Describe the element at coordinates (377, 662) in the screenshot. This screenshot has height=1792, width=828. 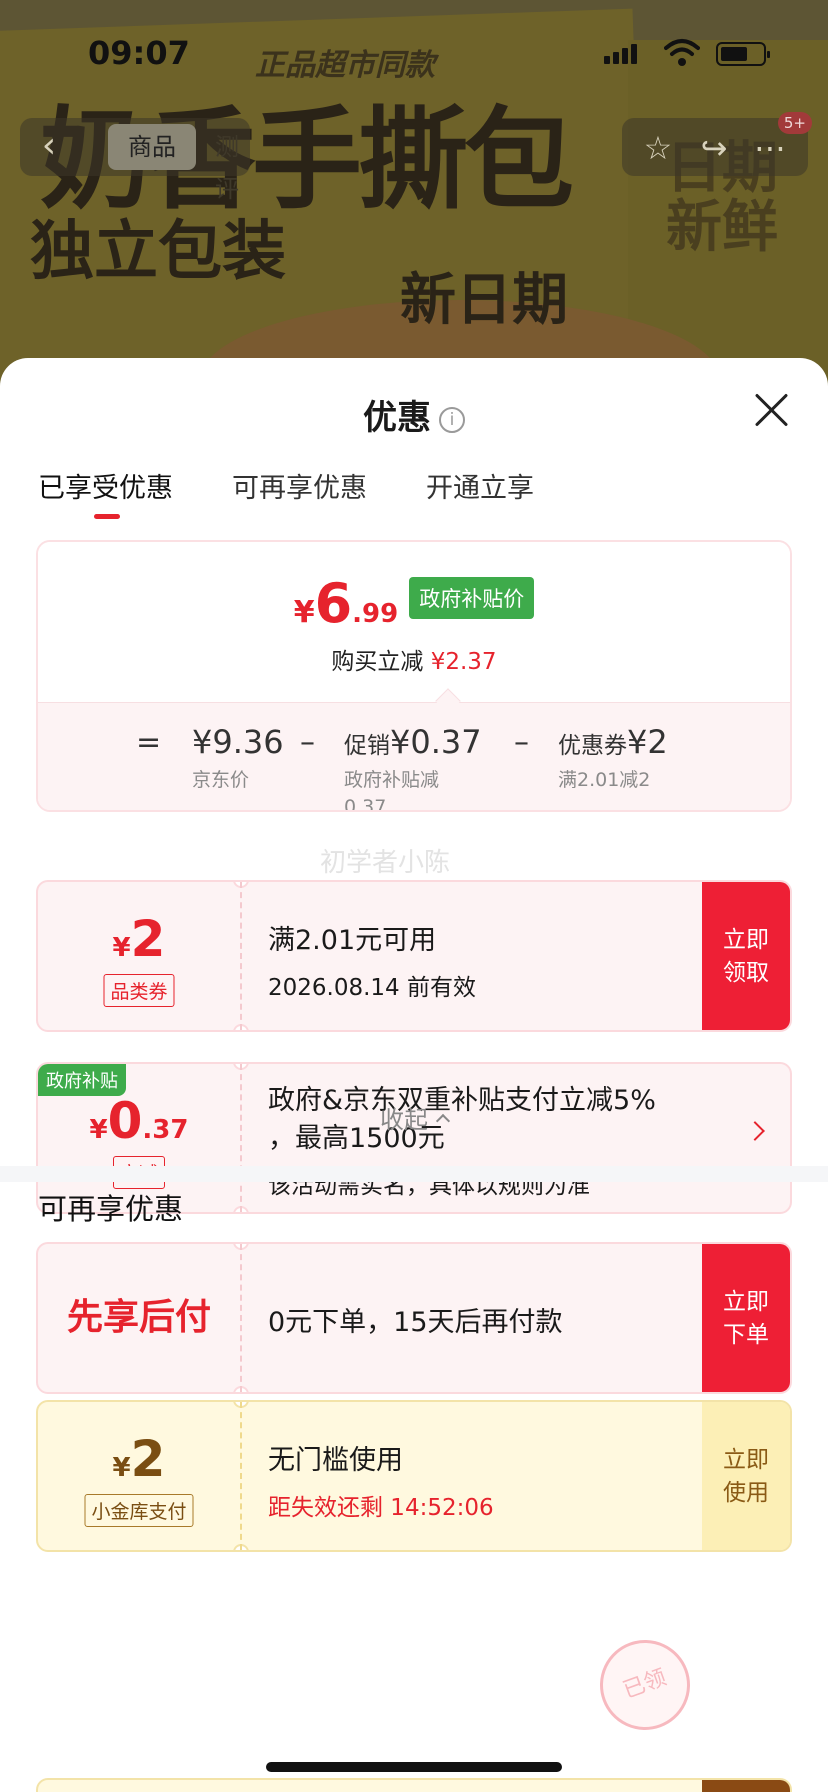
I see `instant-discount-label: 购买立减` at that location.